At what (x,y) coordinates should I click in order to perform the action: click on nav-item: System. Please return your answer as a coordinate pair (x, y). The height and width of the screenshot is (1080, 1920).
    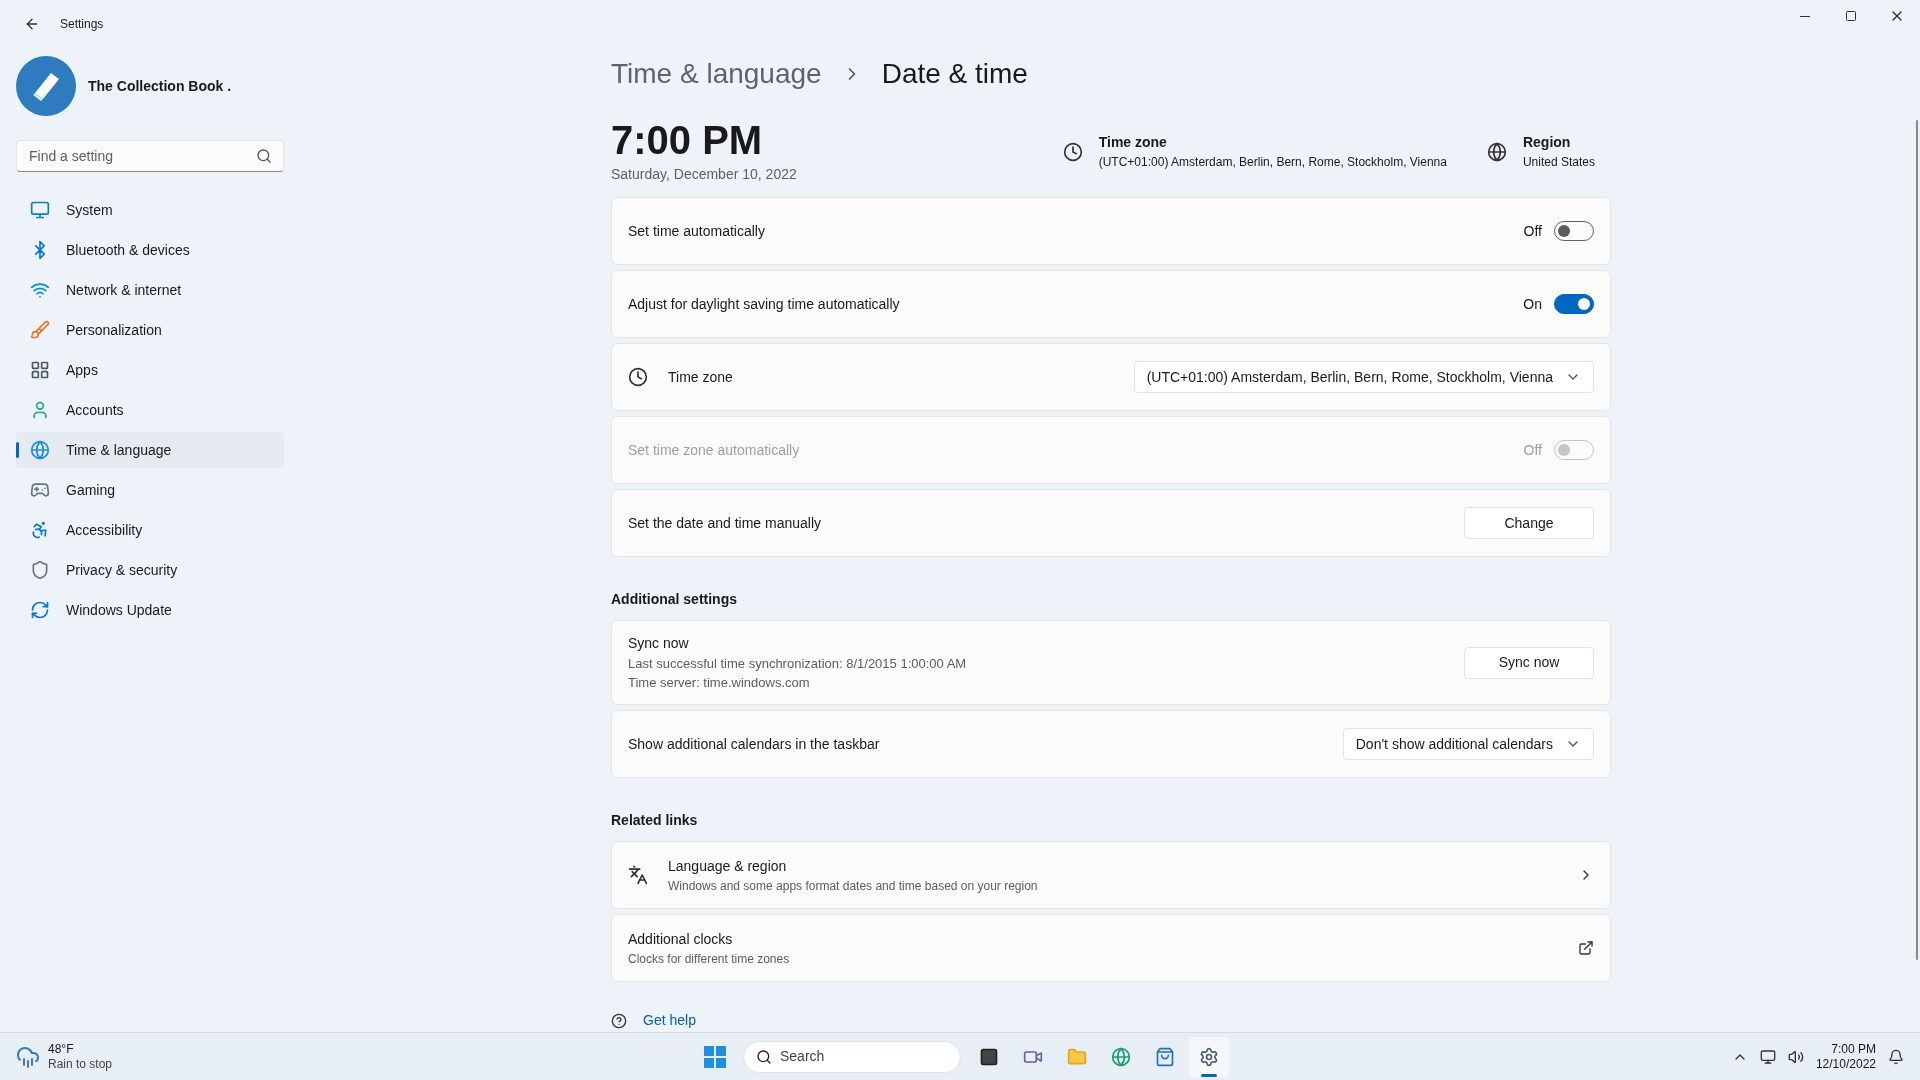
    Looking at the image, I should click on (150, 210).